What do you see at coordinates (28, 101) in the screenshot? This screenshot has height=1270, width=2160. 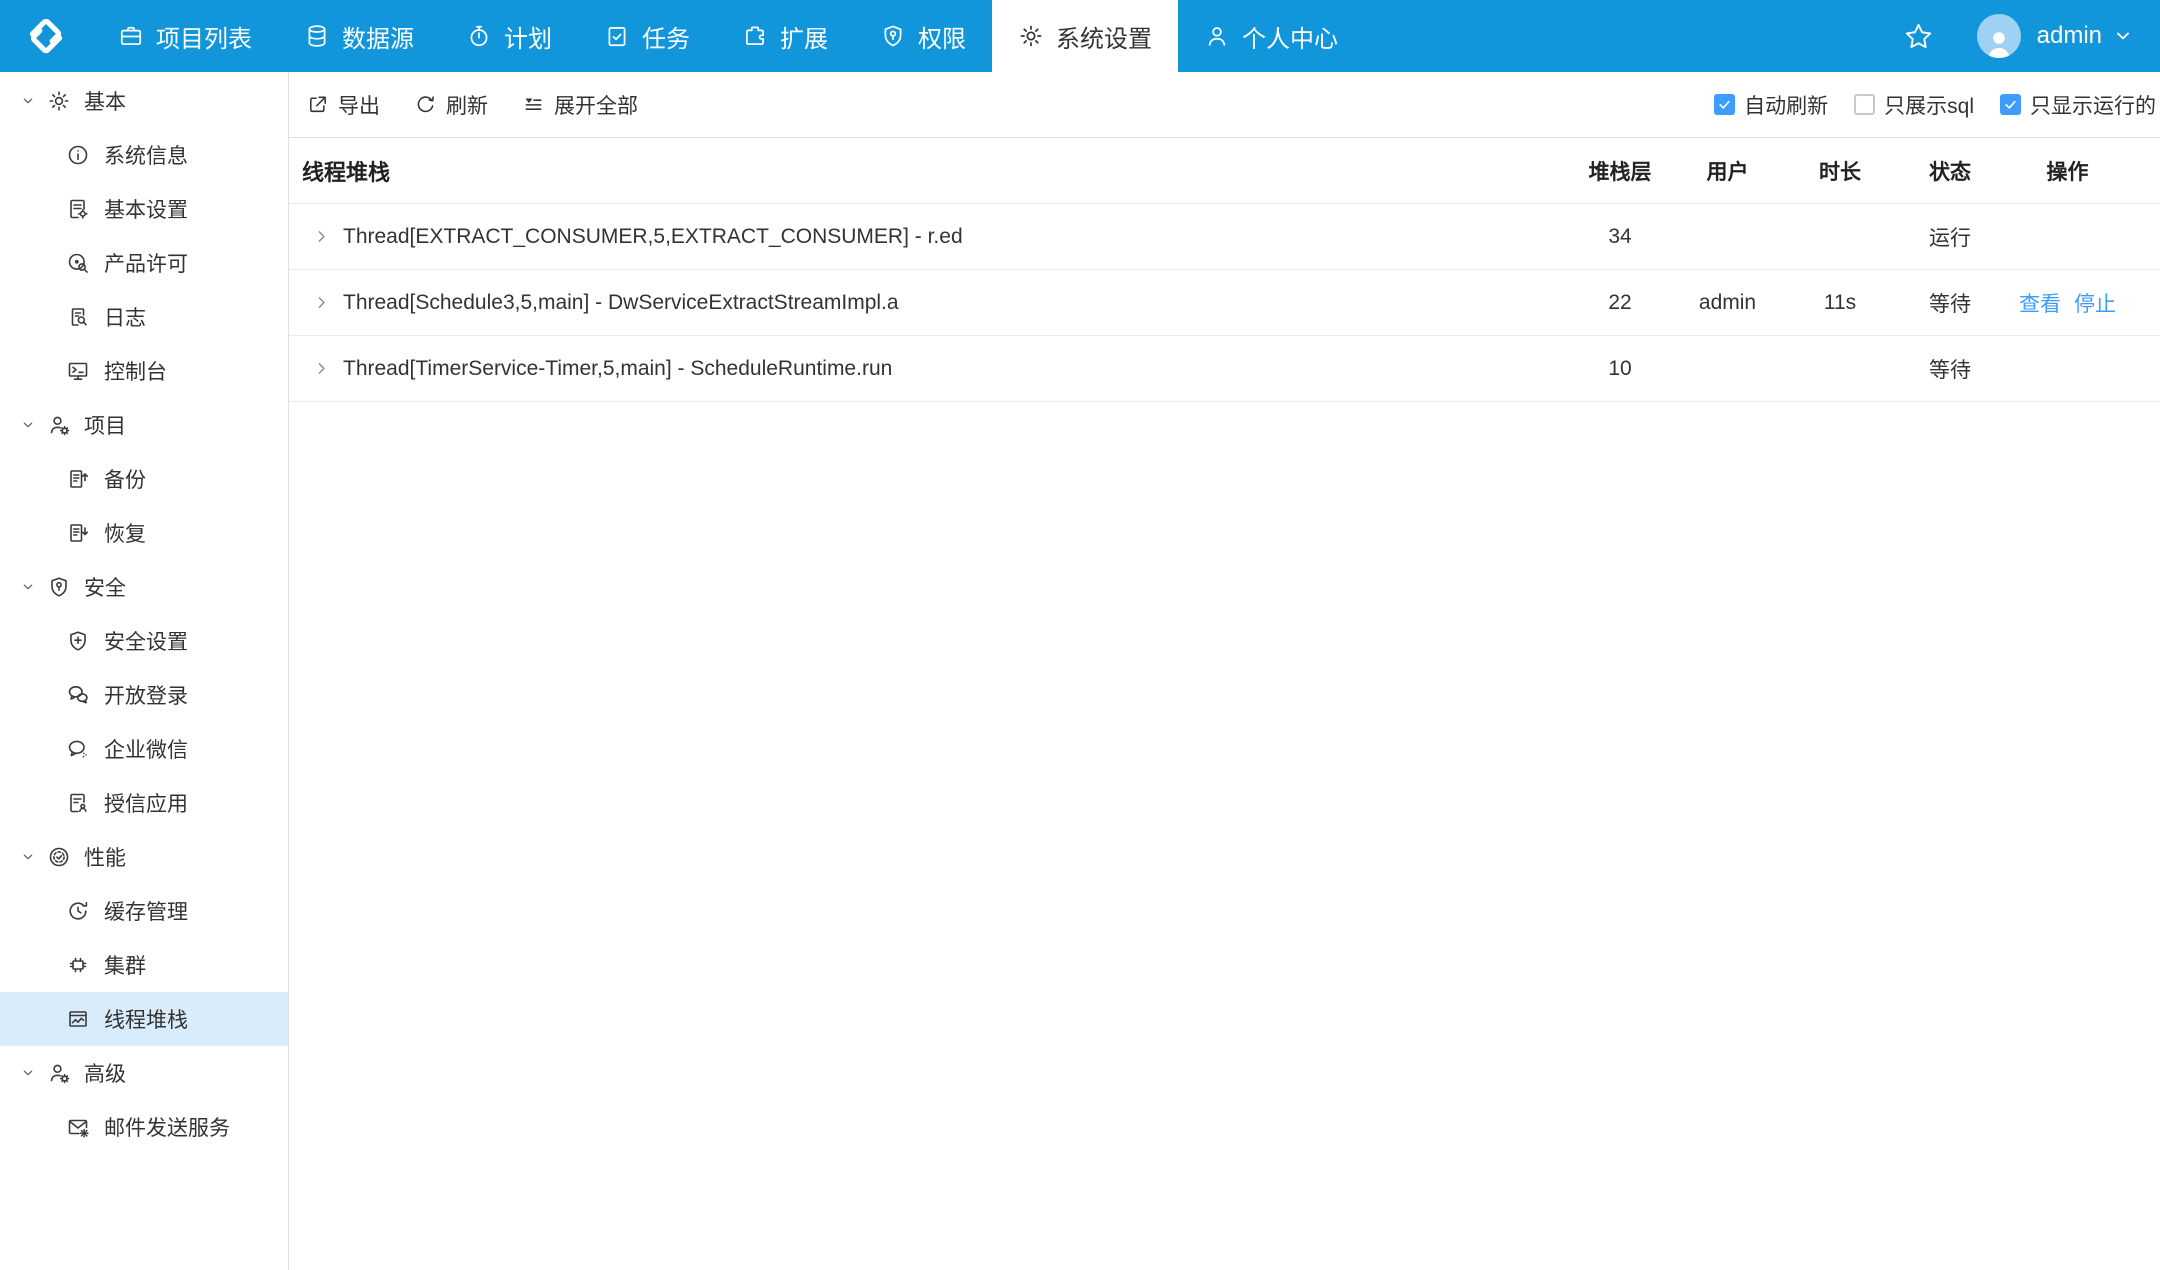 I see `chevron-down-icon` at bounding box center [28, 101].